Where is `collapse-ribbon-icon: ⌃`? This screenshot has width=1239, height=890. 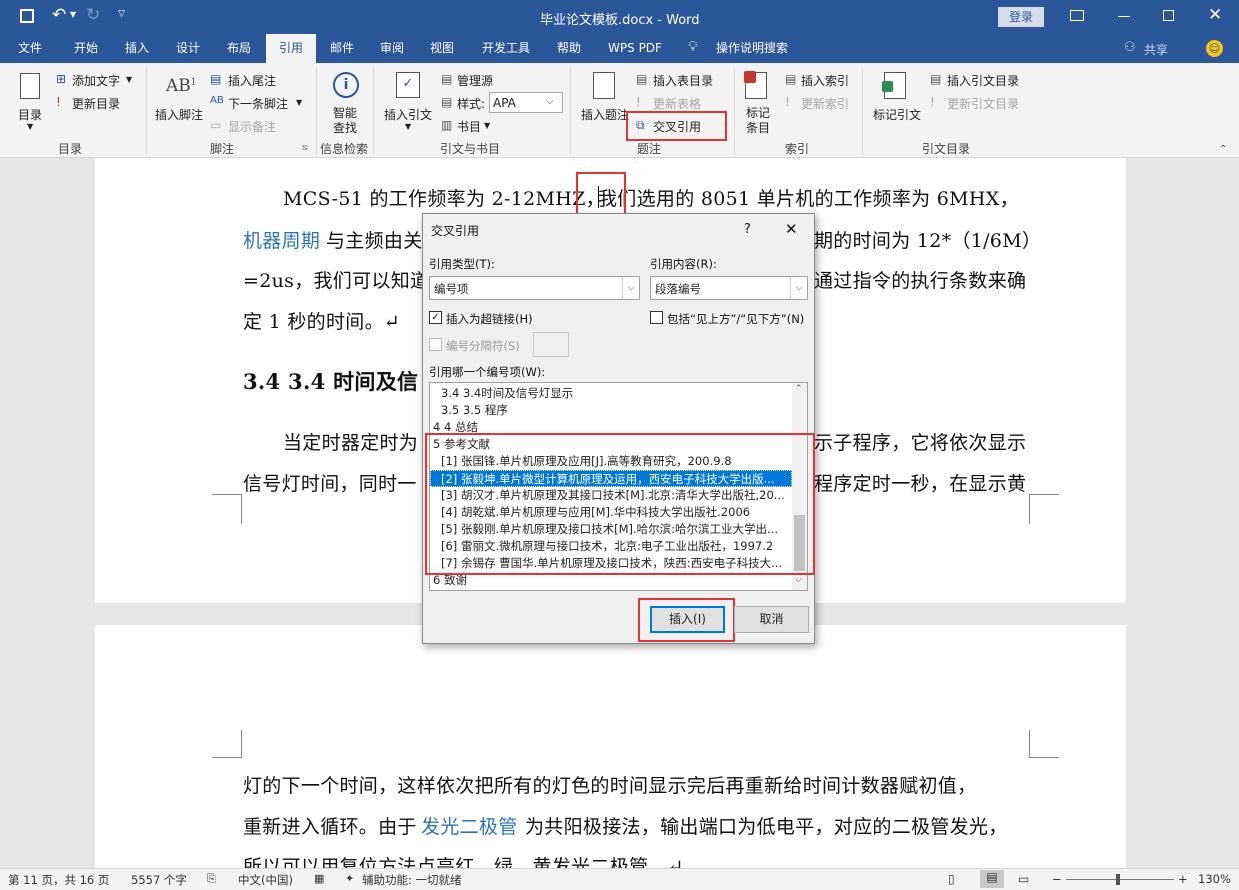 collapse-ribbon-icon: ⌃ is located at coordinates (1223, 149).